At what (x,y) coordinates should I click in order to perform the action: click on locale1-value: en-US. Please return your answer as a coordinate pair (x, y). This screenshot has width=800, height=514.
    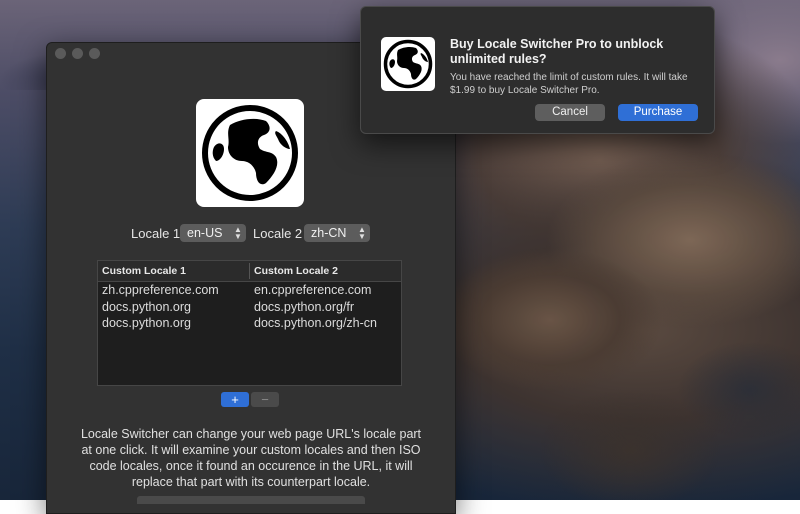
    Looking at the image, I should click on (205, 233).